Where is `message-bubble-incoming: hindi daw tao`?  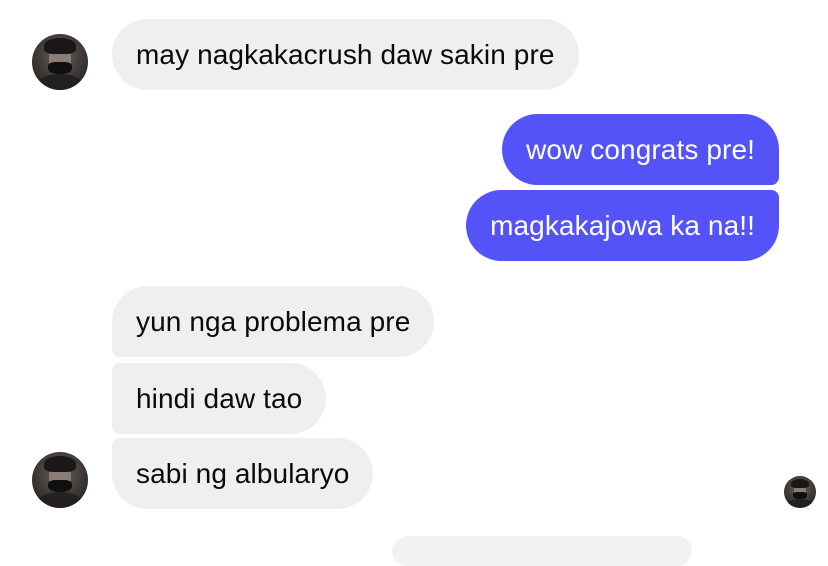 message-bubble-incoming: hindi daw tao is located at coordinates (219, 398).